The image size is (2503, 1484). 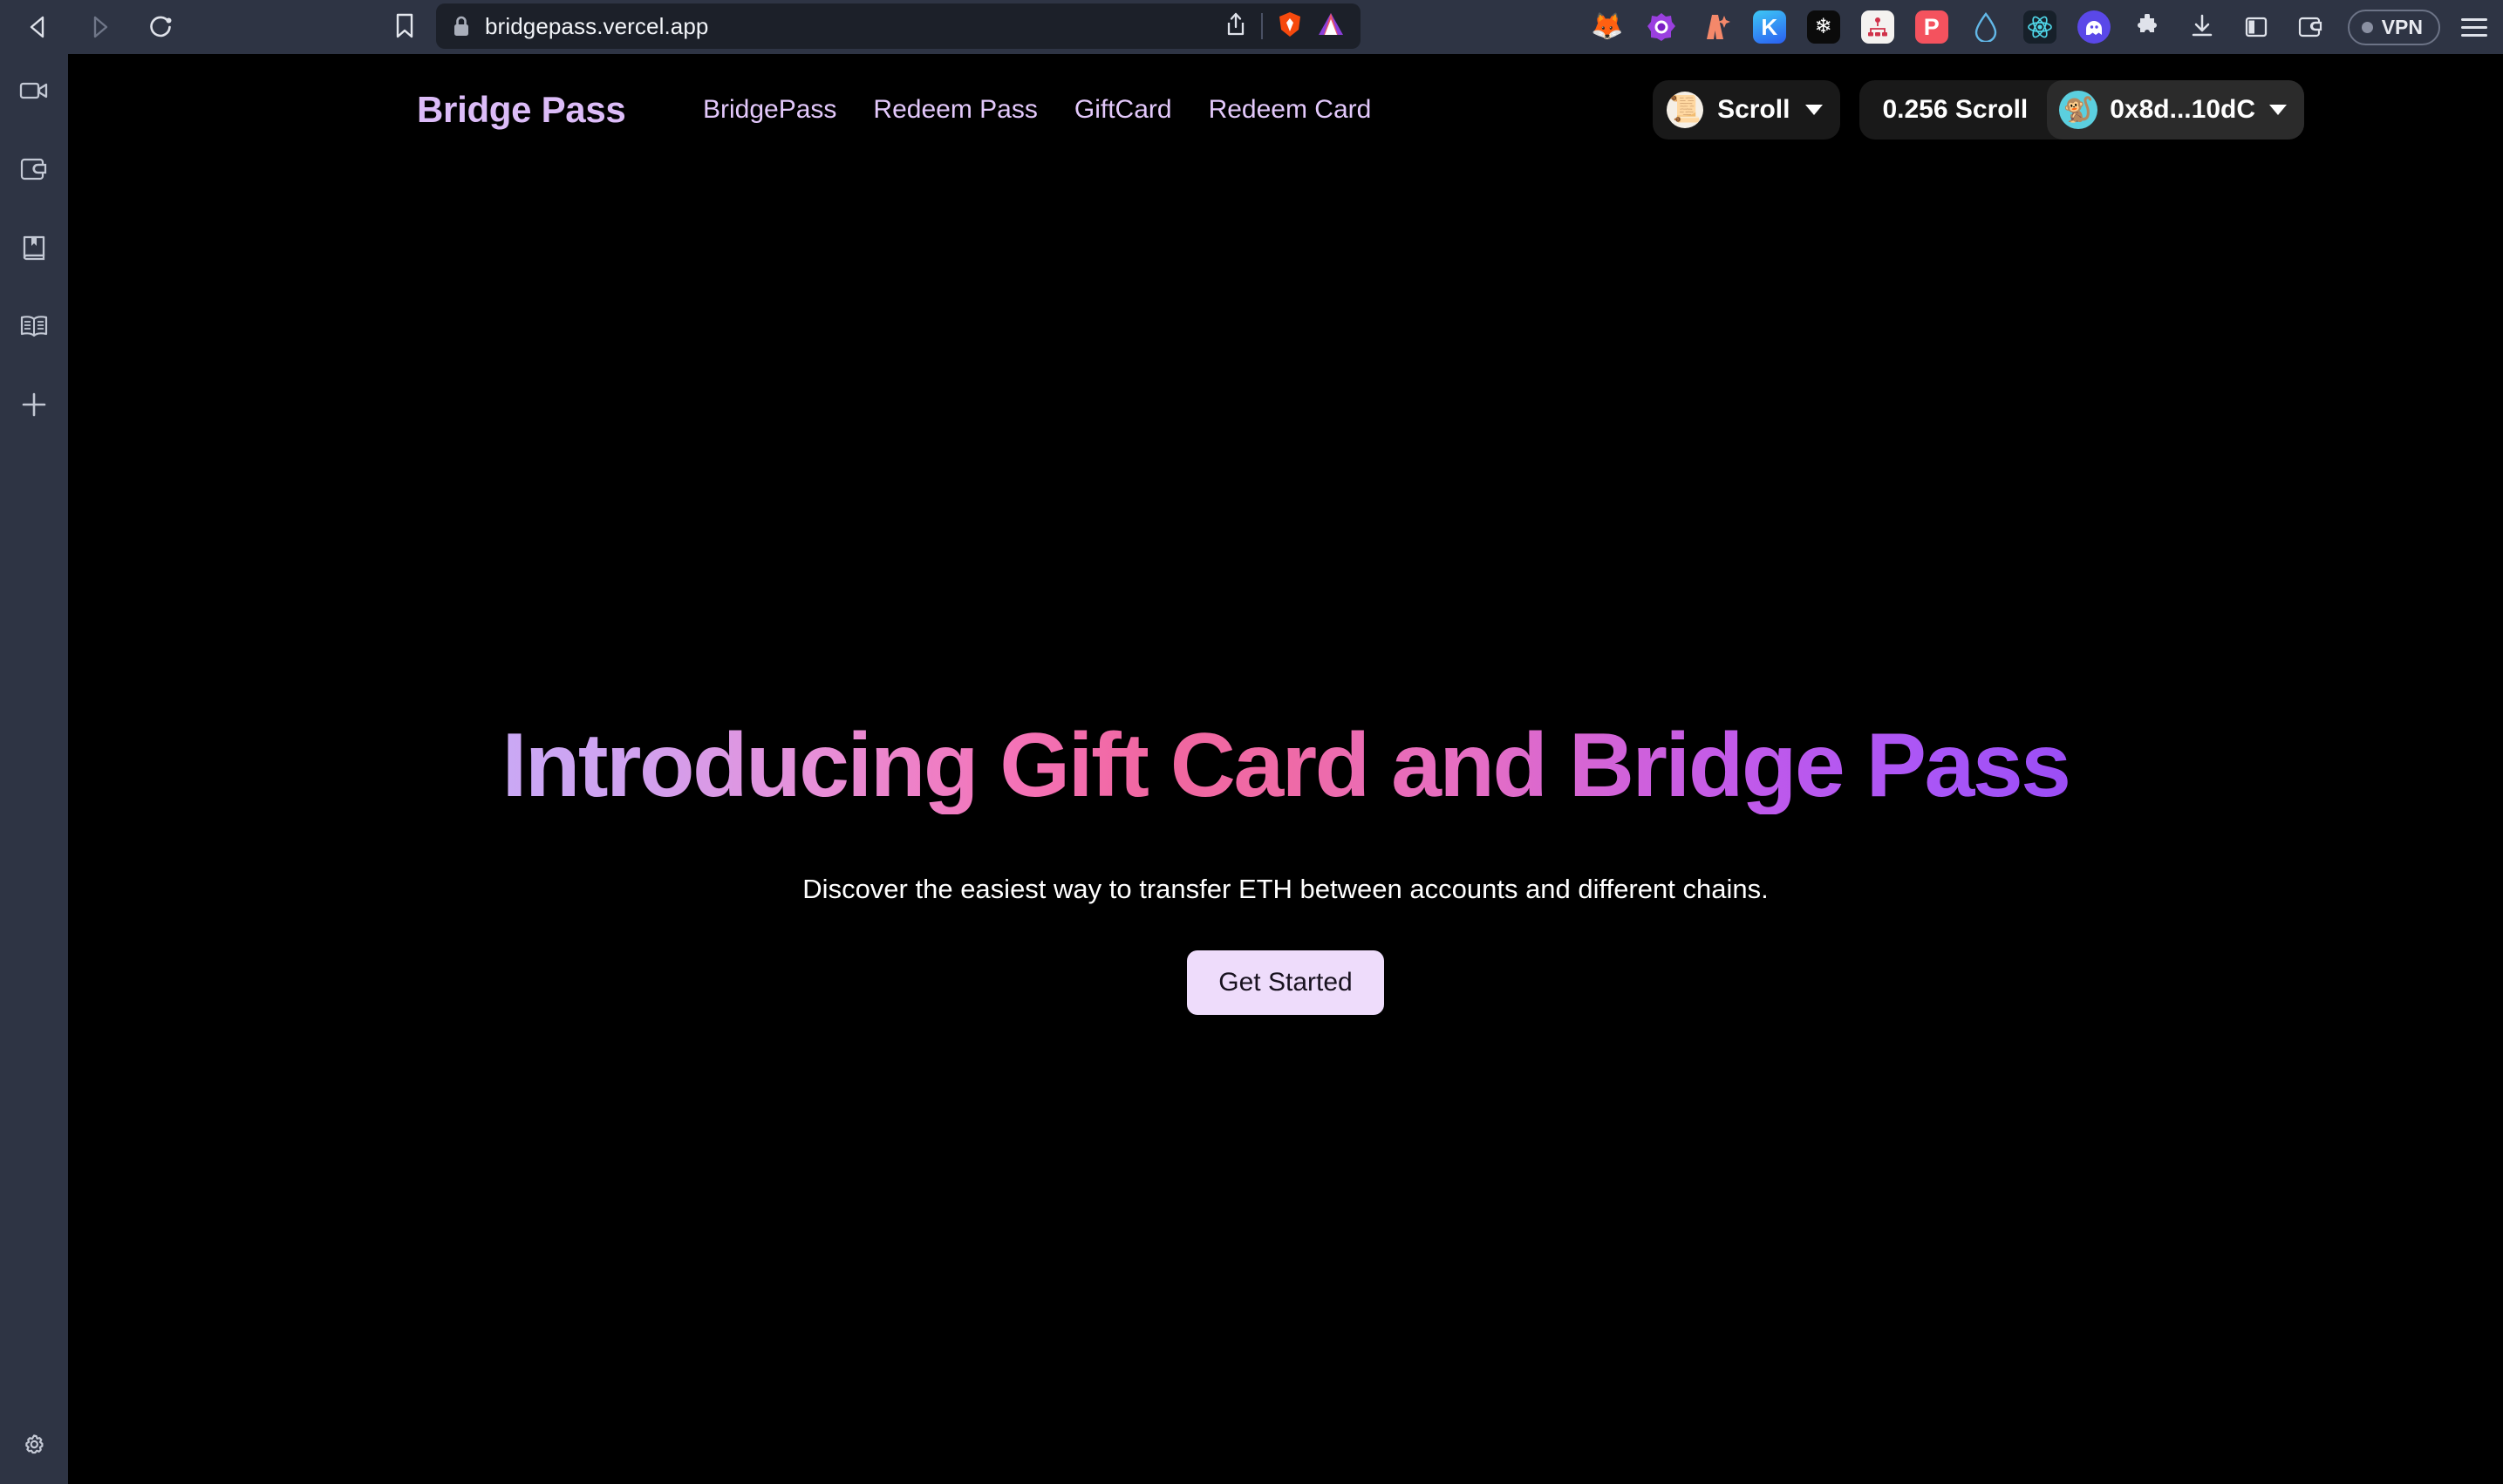 I want to click on url-text: bridgepass.vercel.app, so click(x=597, y=25).